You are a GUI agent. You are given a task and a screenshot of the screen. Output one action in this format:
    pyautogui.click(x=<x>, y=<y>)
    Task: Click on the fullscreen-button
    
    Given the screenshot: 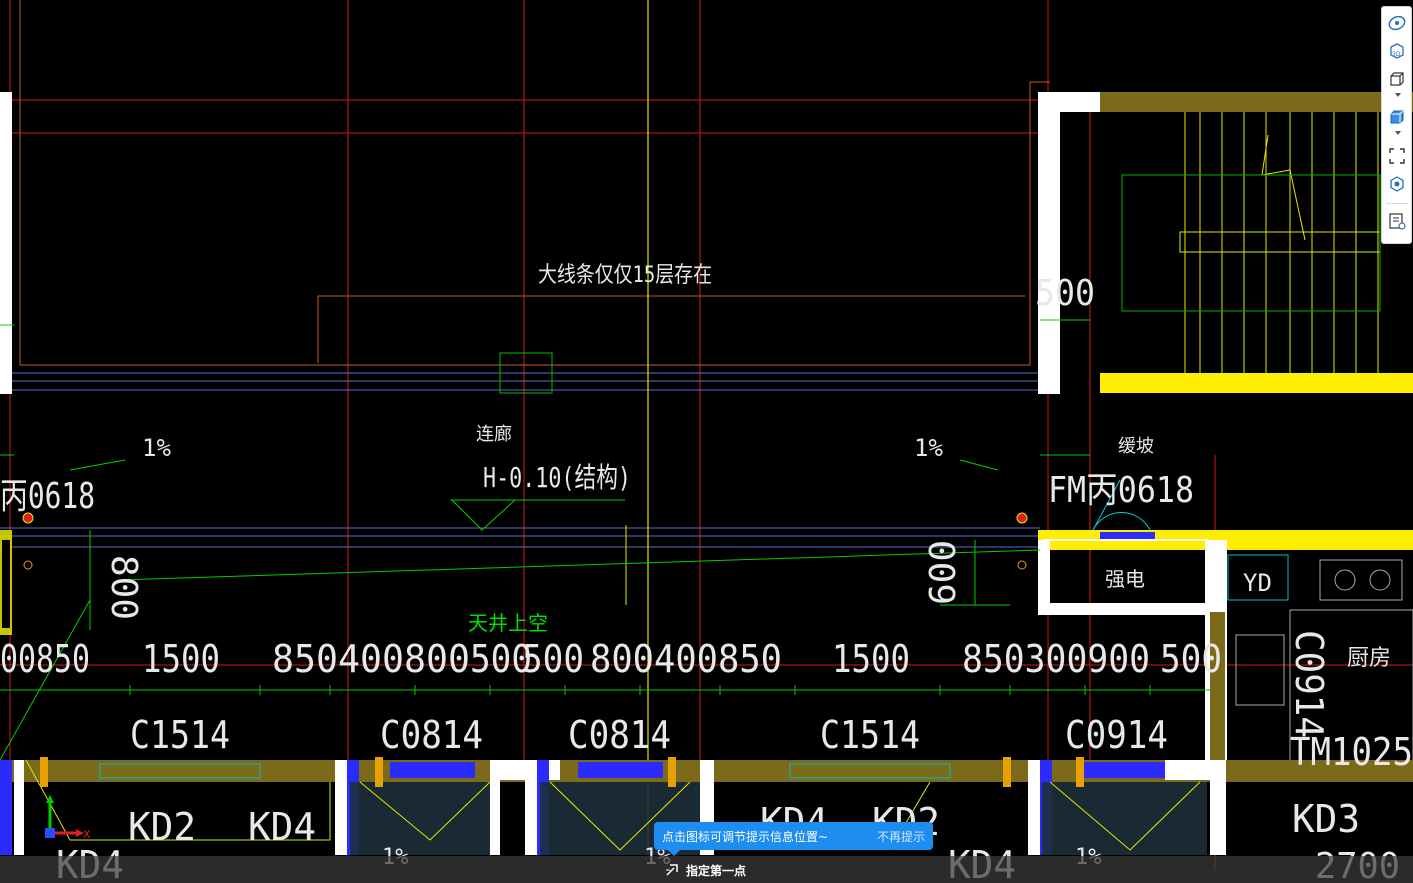 What is the action you would take?
    pyautogui.click(x=1397, y=156)
    